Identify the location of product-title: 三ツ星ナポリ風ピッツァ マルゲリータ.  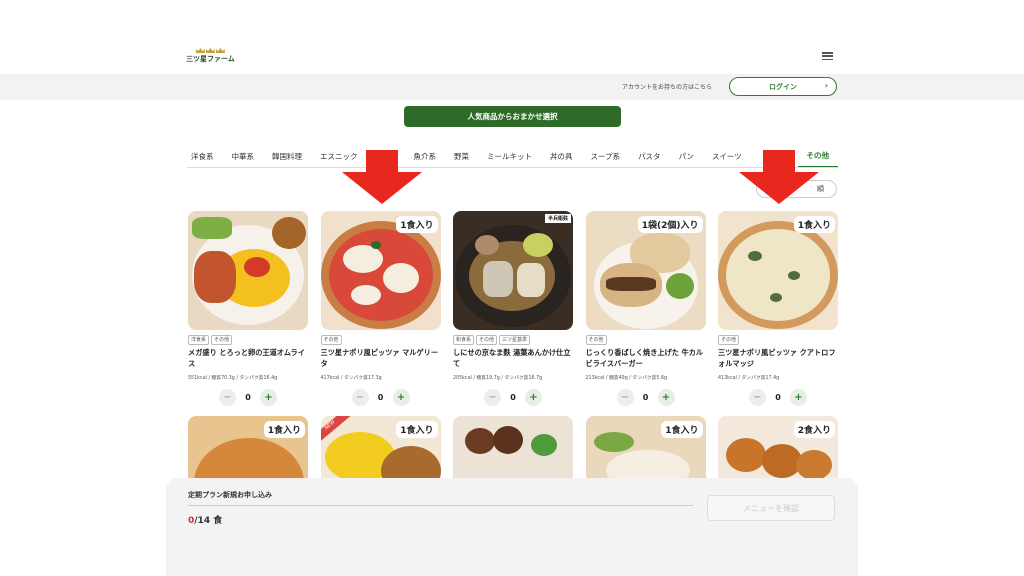
(381, 358).